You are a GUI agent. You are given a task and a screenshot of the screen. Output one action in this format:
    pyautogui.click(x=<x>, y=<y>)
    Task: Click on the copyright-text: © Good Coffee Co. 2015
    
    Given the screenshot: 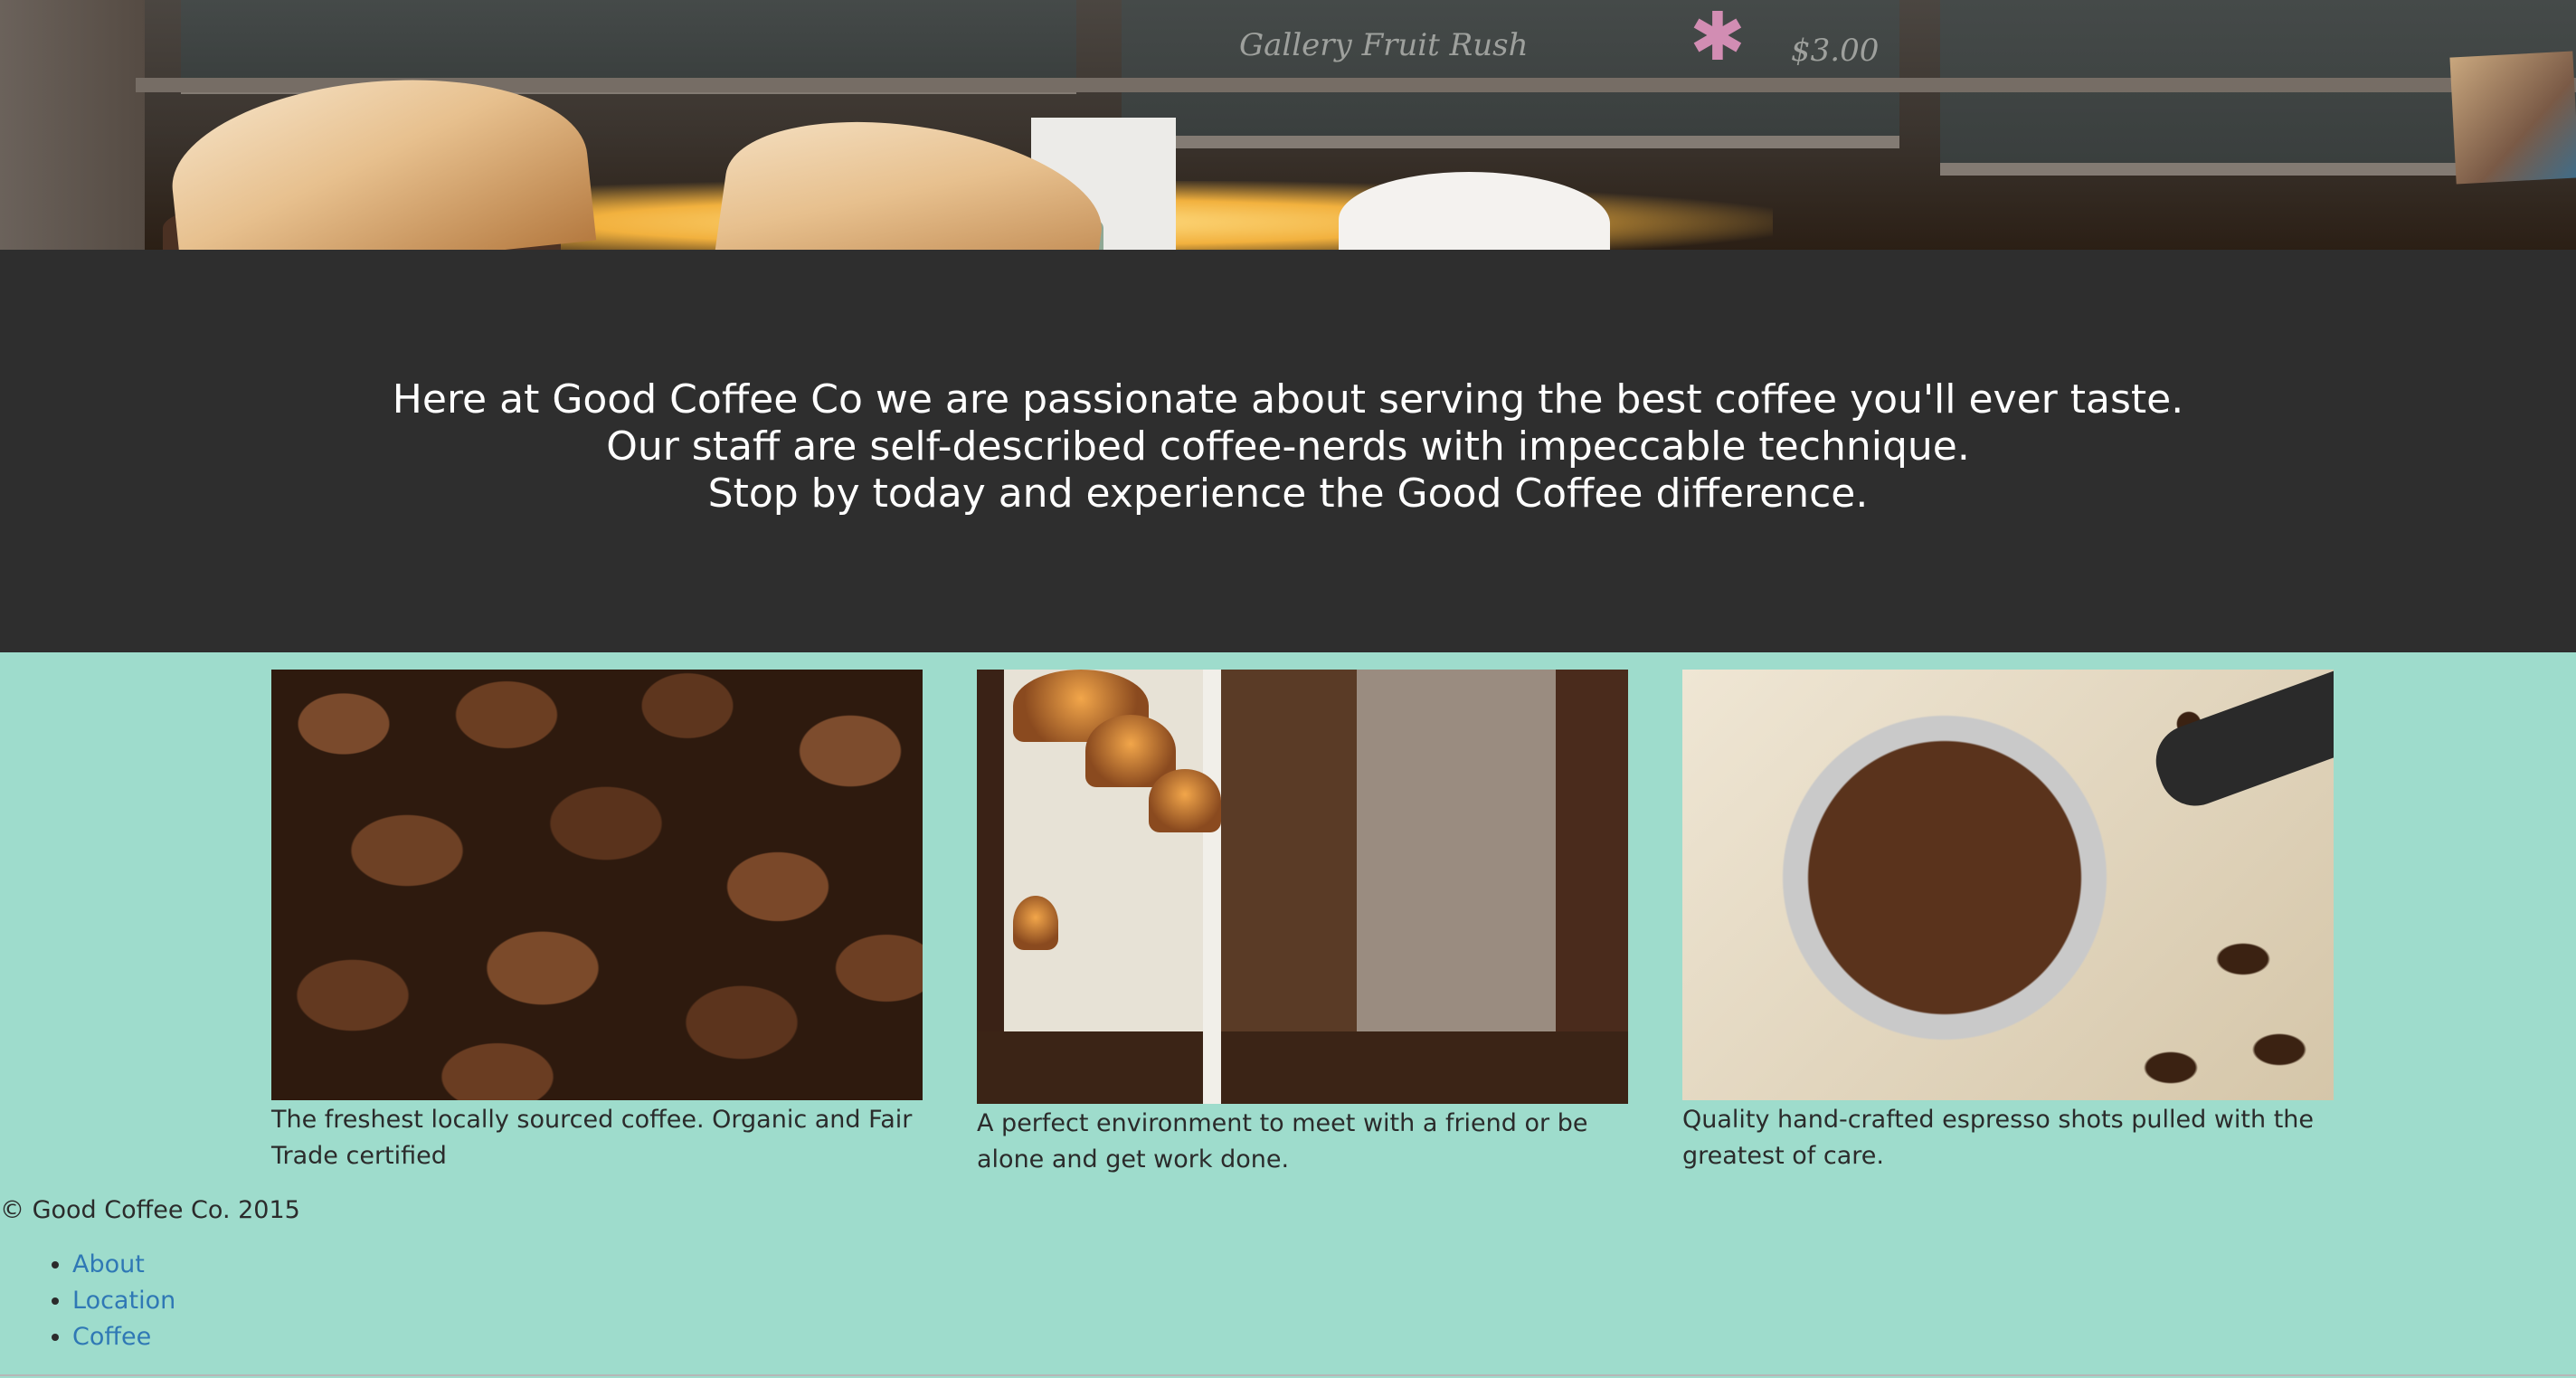 What is the action you would take?
    pyautogui.click(x=150, y=1210)
    